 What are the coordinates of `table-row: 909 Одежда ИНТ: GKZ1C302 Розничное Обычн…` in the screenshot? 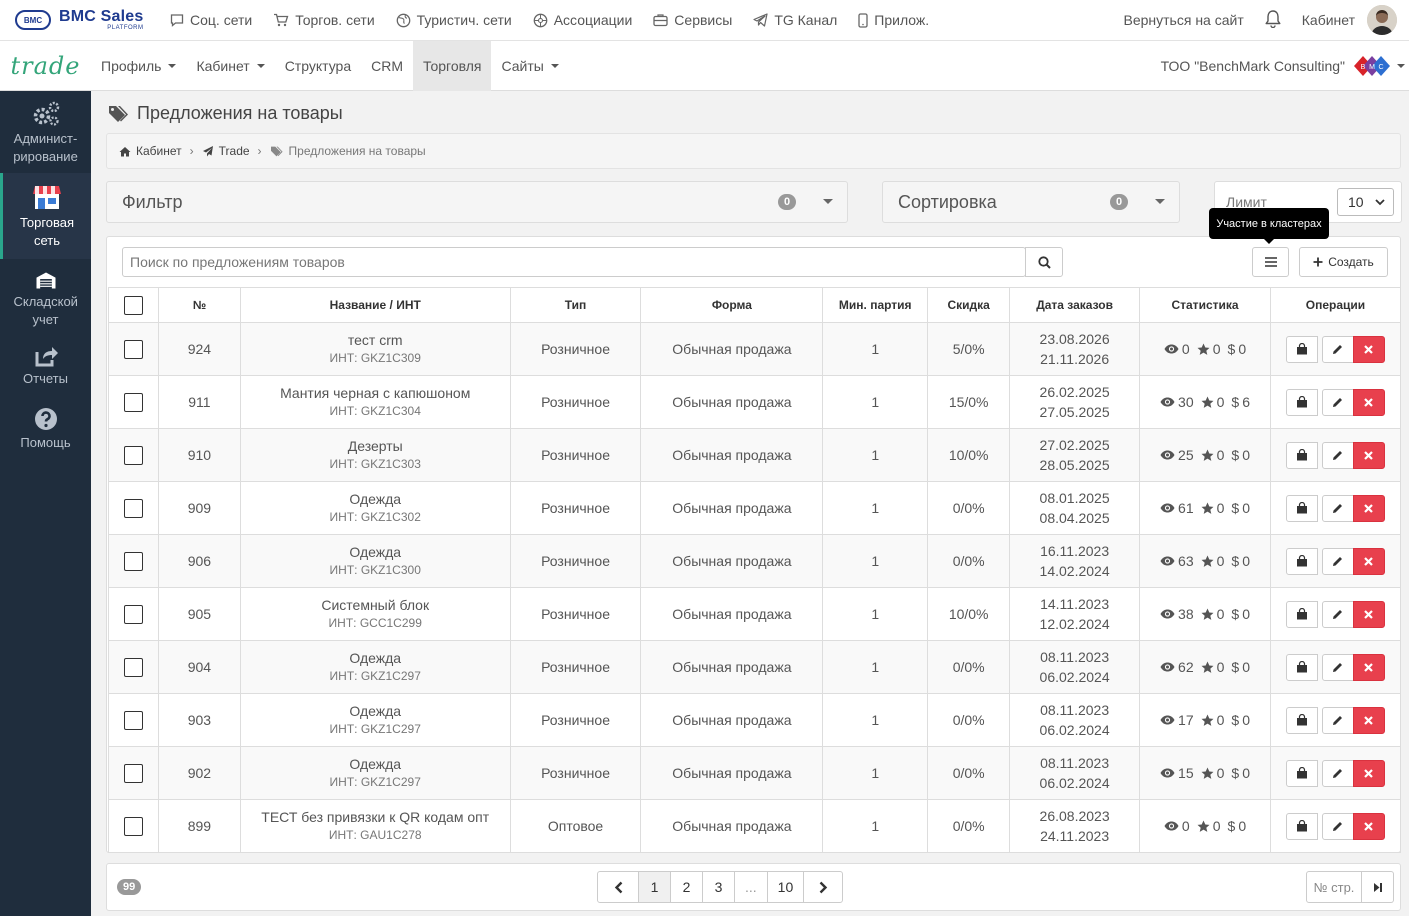 It's located at (755, 508).